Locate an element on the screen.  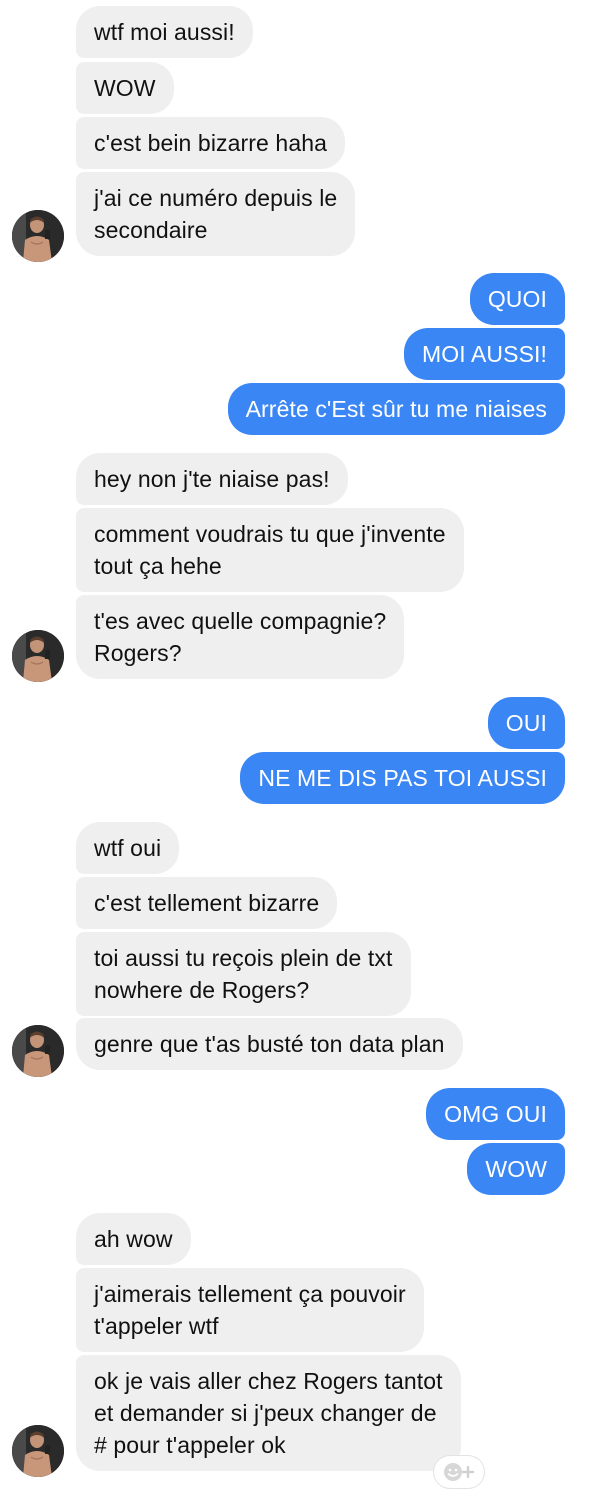
received-message: t'es avec quelle compagnie? Rogers? is located at coordinates (240, 637).